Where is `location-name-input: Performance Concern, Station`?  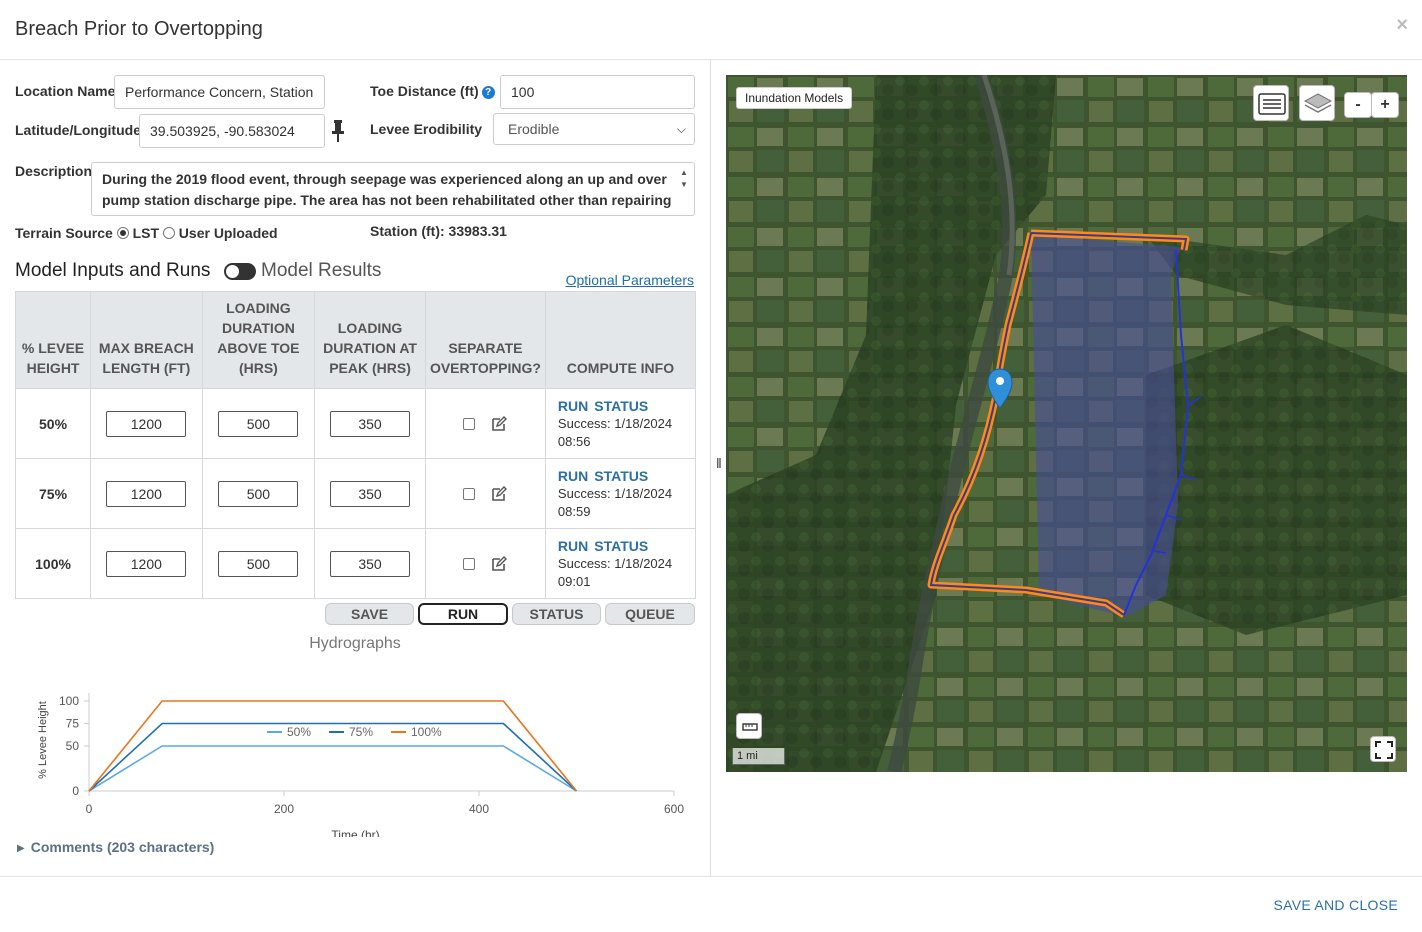
location-name-input: Performance Concern, Station is located at coordinates (219, 92).